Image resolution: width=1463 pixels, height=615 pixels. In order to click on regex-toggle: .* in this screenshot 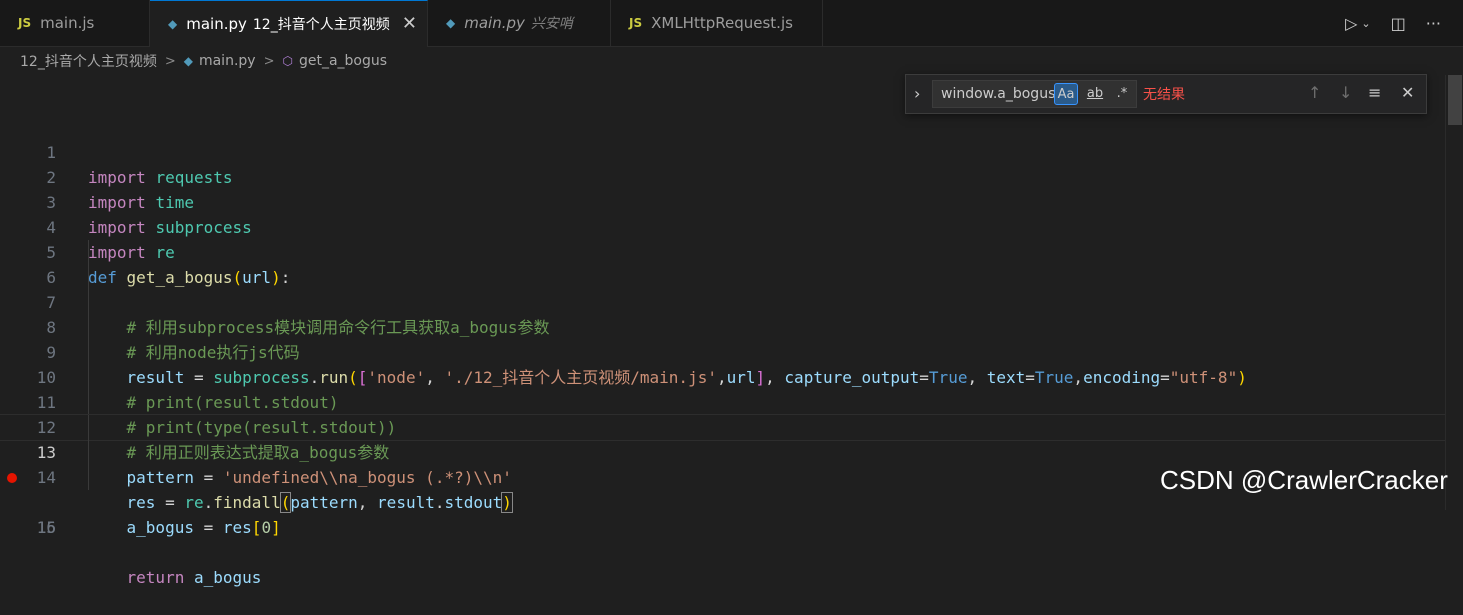, I will do `click(1122, 94)`.